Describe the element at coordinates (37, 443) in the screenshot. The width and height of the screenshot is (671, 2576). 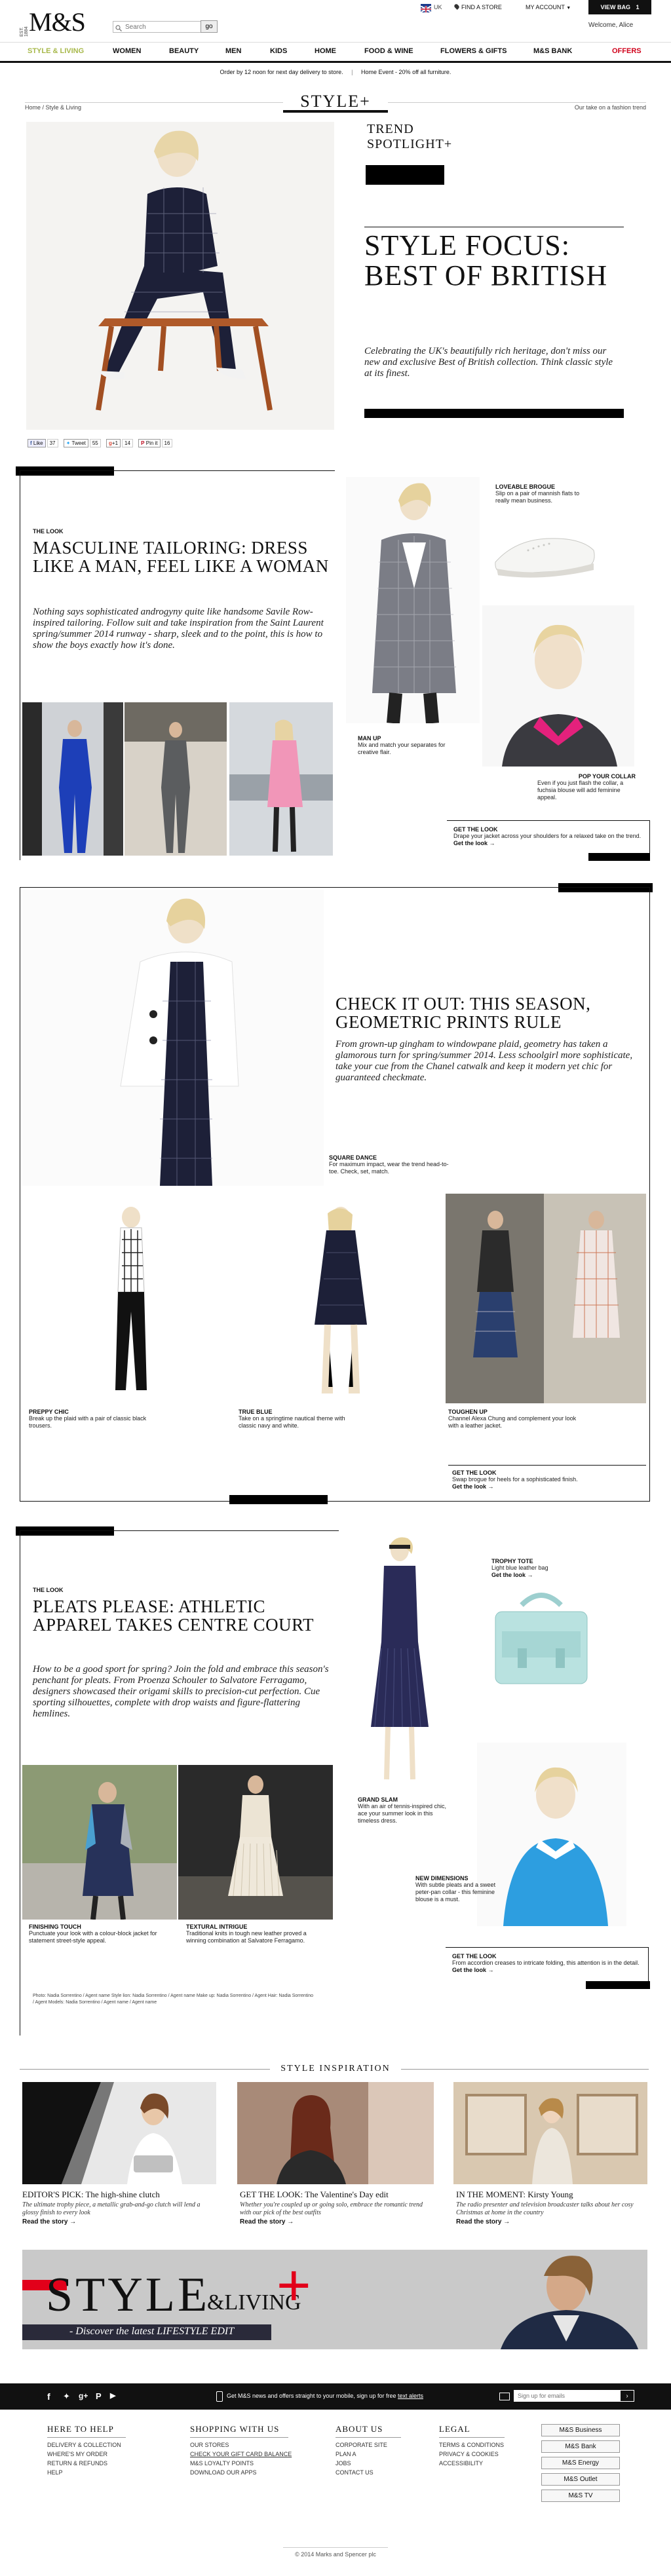
I see `facebook-like-button: f Like` at that location.